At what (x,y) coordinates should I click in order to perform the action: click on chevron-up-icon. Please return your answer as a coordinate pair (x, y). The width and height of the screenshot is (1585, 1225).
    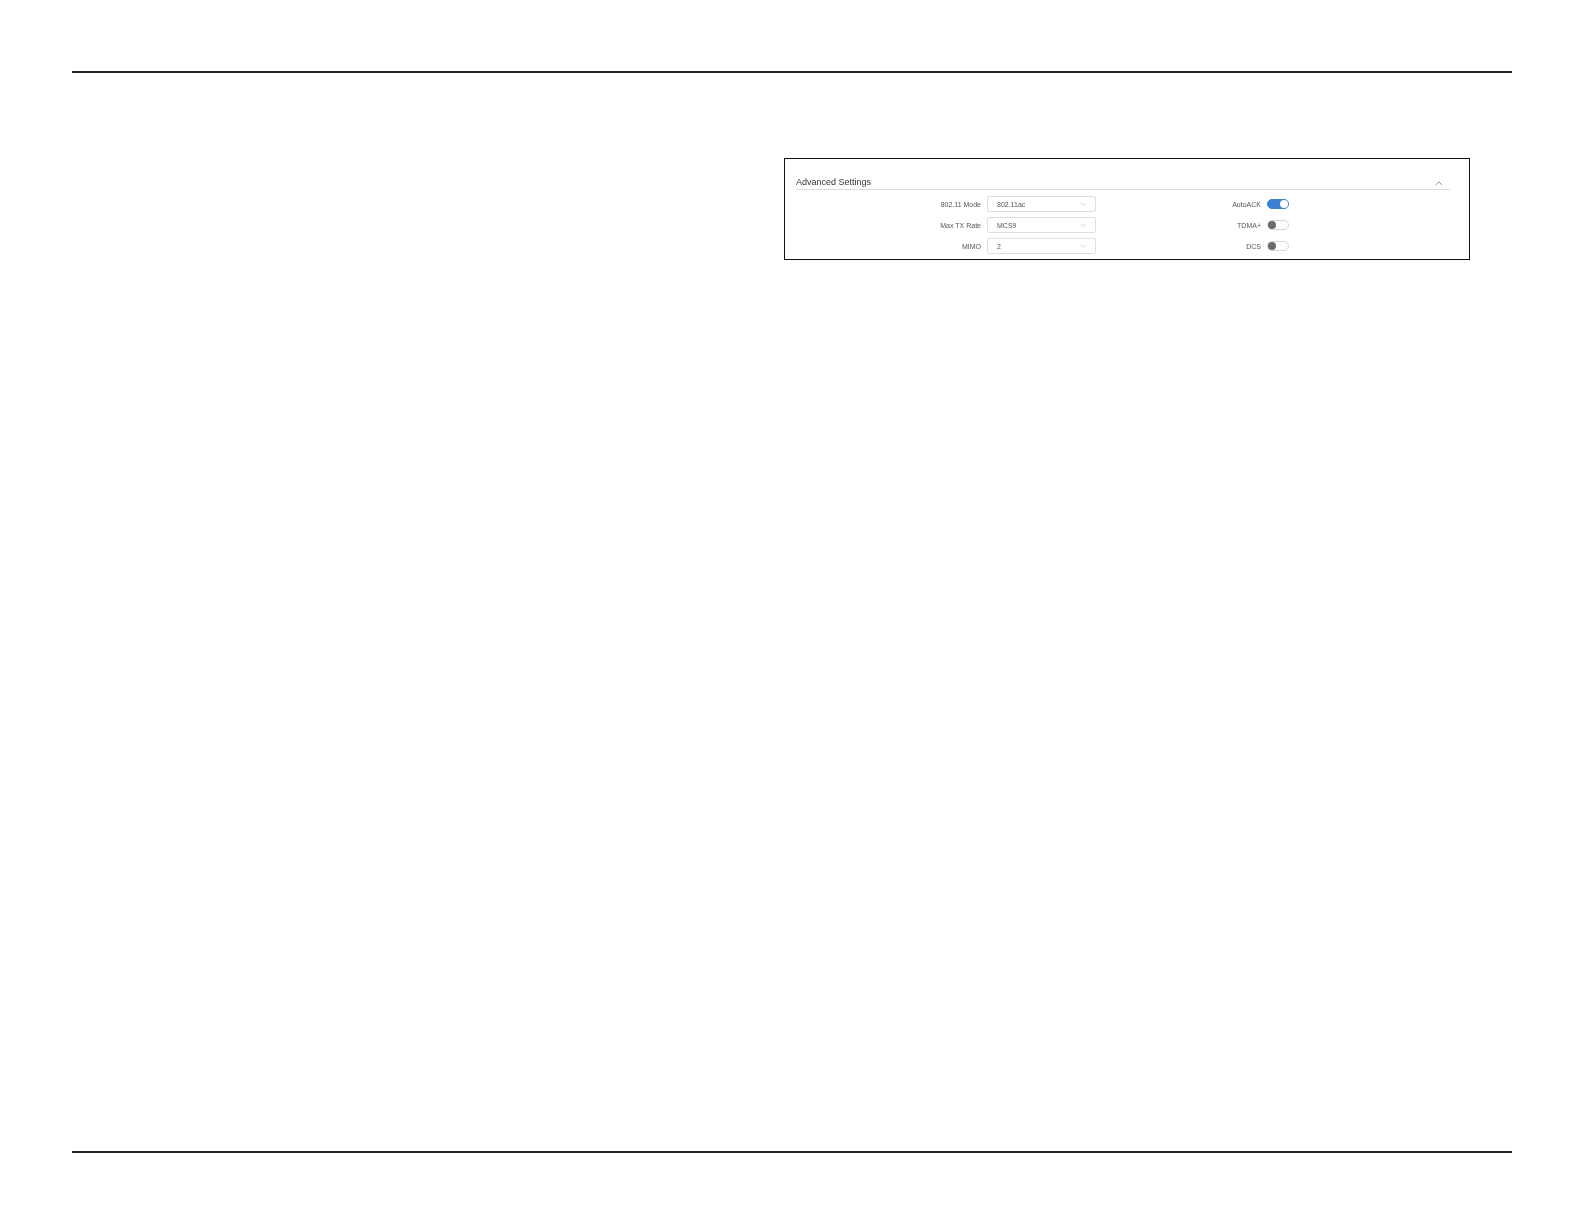
    Looking at the image, I should click on (1439, 183).